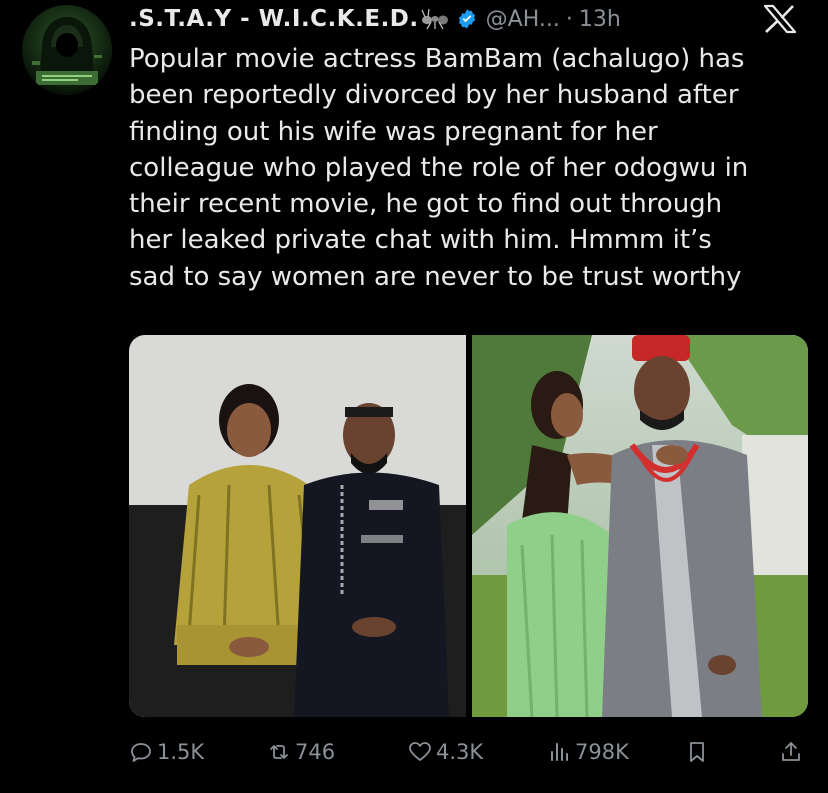 Image resolution: width=828 pixels, height=793 pixels. I want to click on avatar, so click(67, 50).